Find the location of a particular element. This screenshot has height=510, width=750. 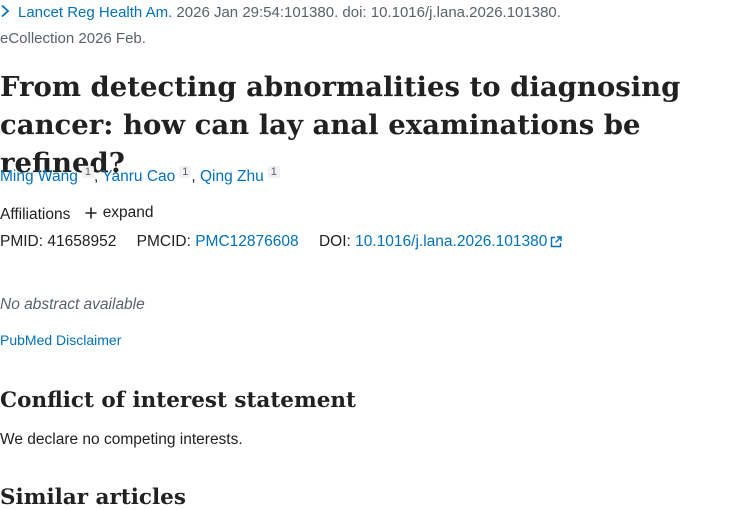

external-link-icon is located at coordinates (557, 242).